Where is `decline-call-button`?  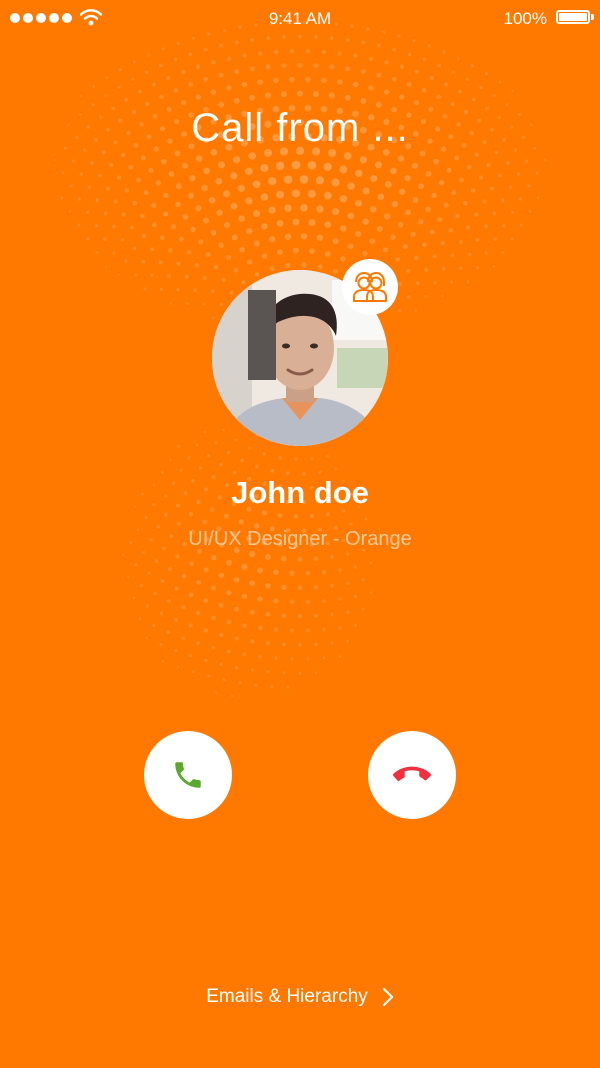
decline-call-button is located at coordinates (412, 775).